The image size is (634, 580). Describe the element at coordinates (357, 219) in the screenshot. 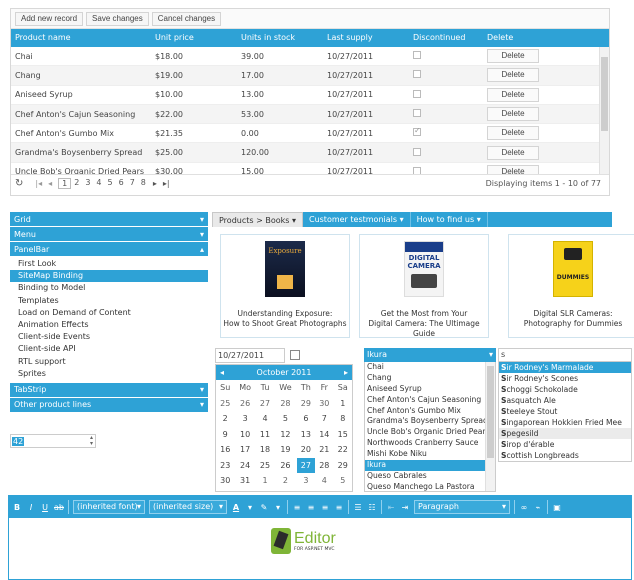

I see `tab-customer-testmonials: Customer testmonials ▾` at that location.